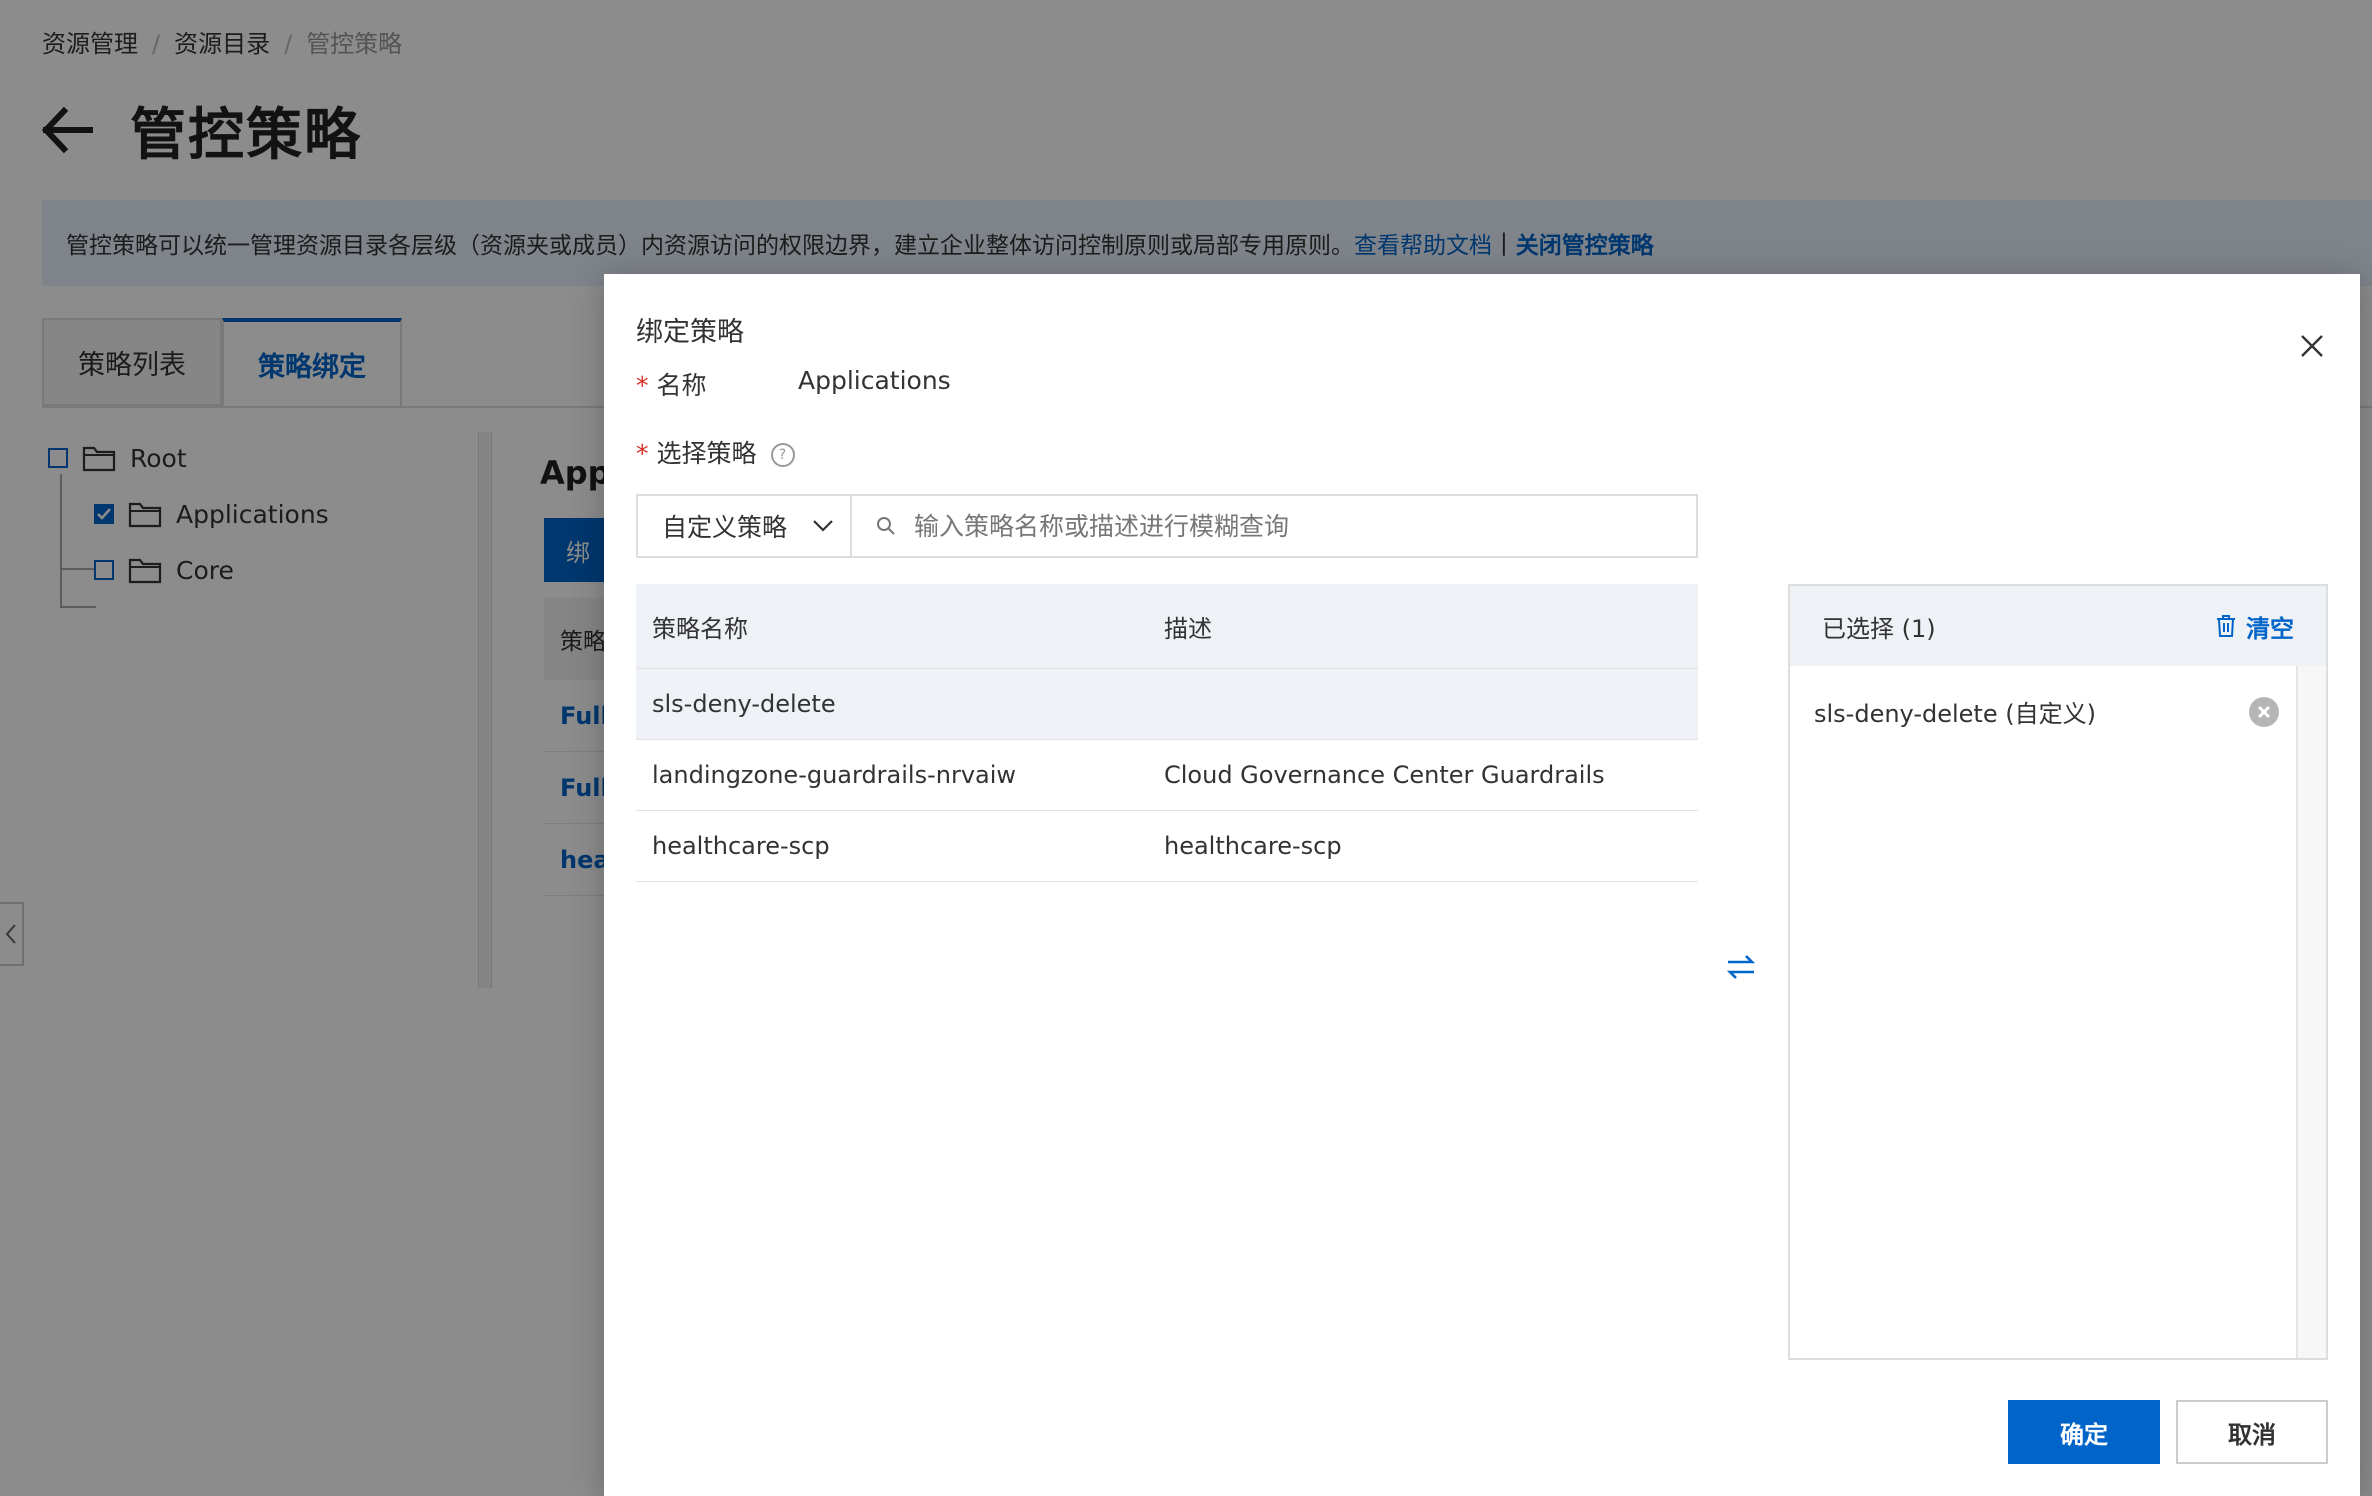  I want to click on clear-button: 清空, so click(2255, 626).